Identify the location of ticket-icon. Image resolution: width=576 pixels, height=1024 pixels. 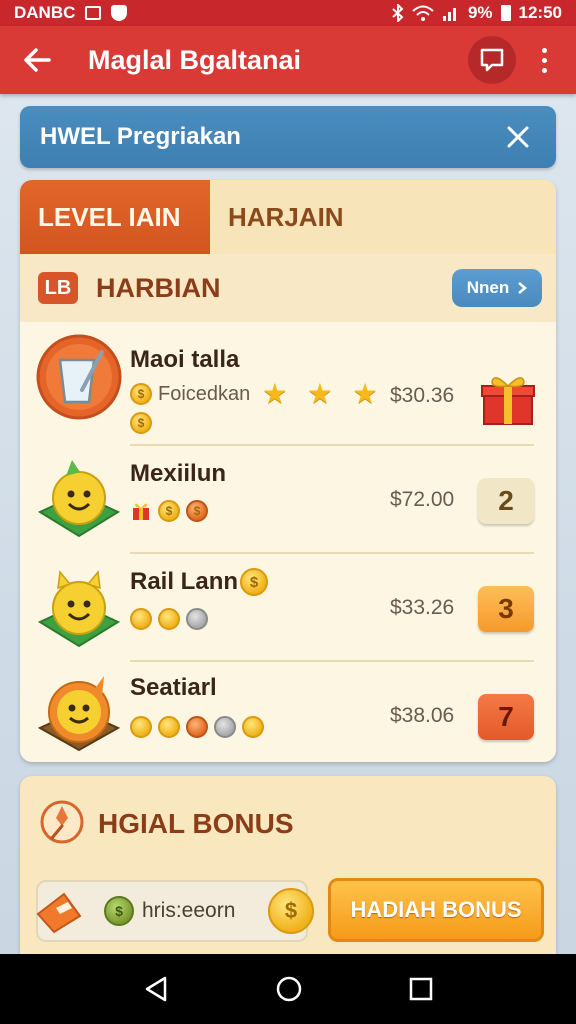
(59, 913).